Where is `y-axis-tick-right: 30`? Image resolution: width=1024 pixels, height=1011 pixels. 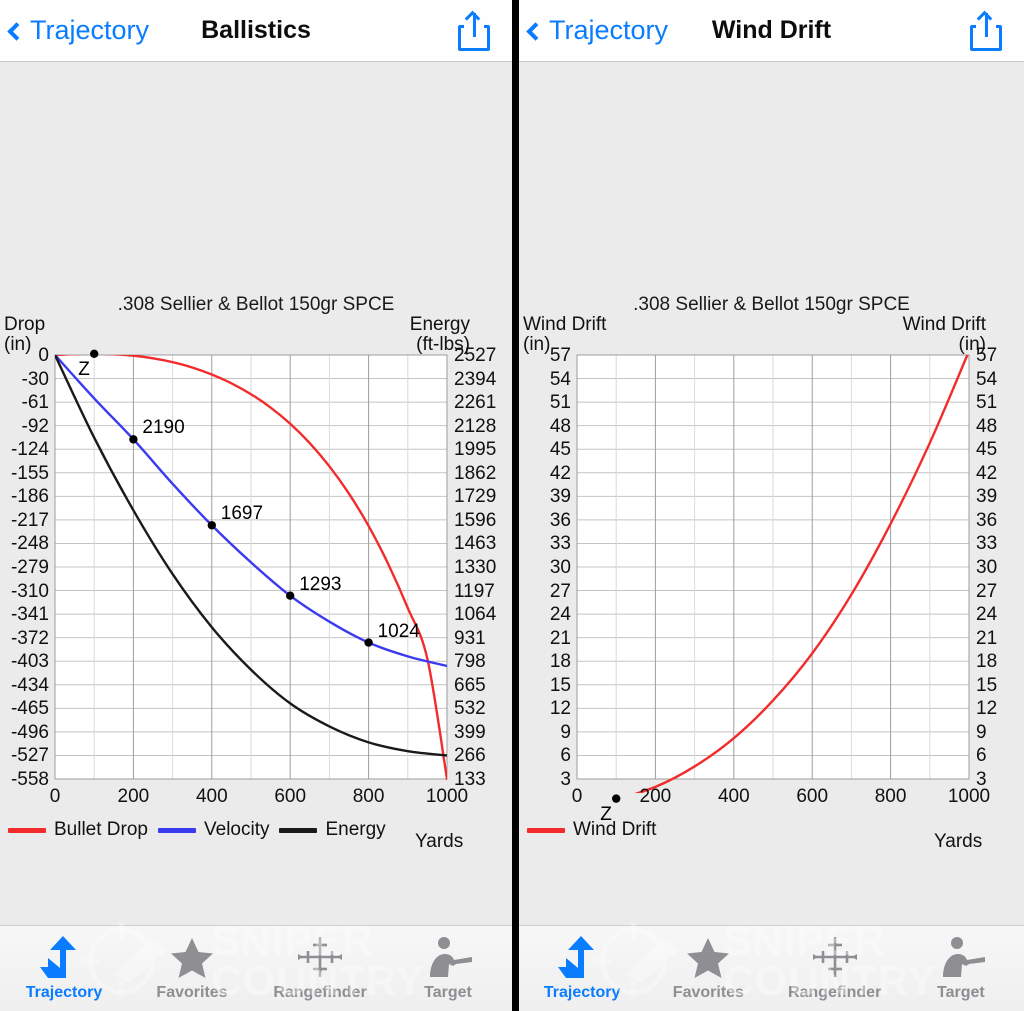
y-axis-tick-right: 30 is located at coordinates (987, 567).